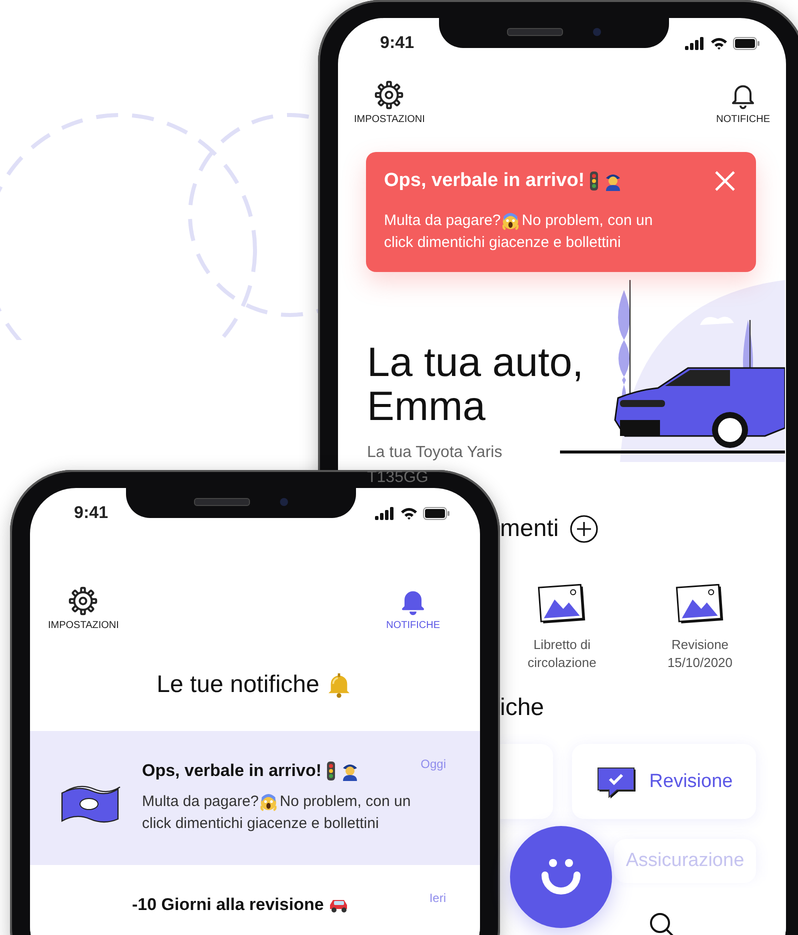 This screenshot has height=935, width=798. Describe the element at coordinates (232, 771) in the screenshot. I see `notification-title: Ops, verbale in arrivo!` at that location.